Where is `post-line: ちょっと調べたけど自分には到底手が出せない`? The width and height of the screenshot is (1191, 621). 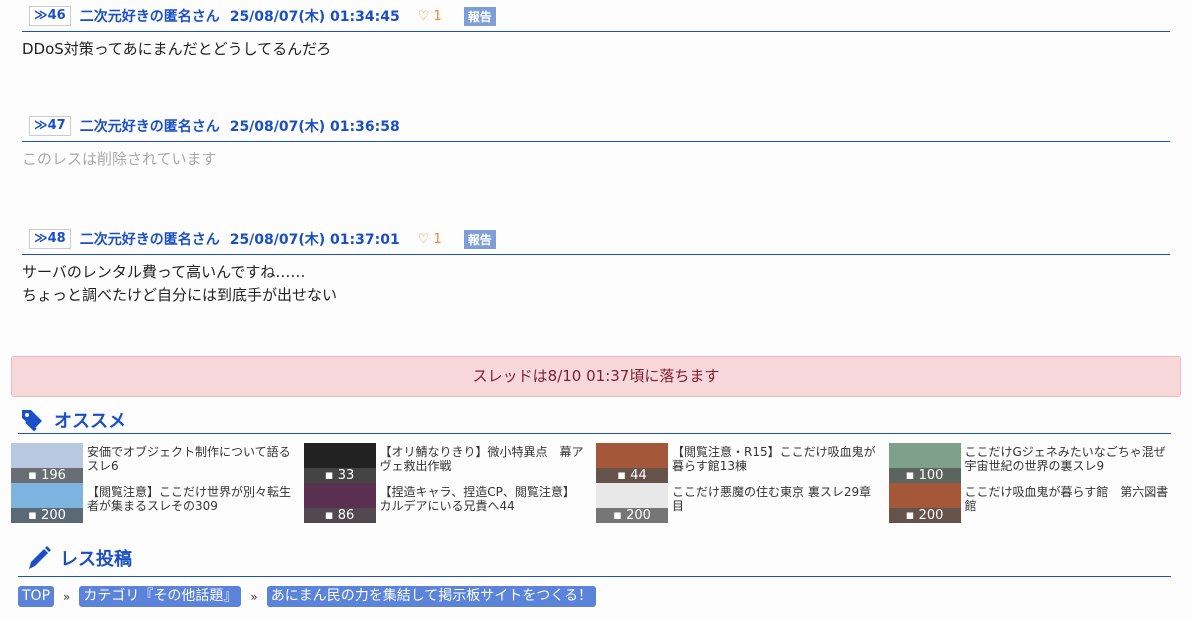
post-line: ちょっと調べたけど自分には到底手が出せない is located at coordinates (180, 295).